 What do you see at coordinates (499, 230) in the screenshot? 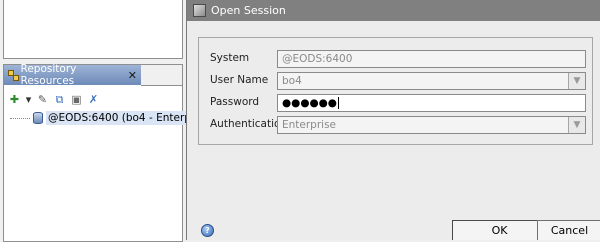
I see `ok-button: OK` at bounding box center [499, 230].